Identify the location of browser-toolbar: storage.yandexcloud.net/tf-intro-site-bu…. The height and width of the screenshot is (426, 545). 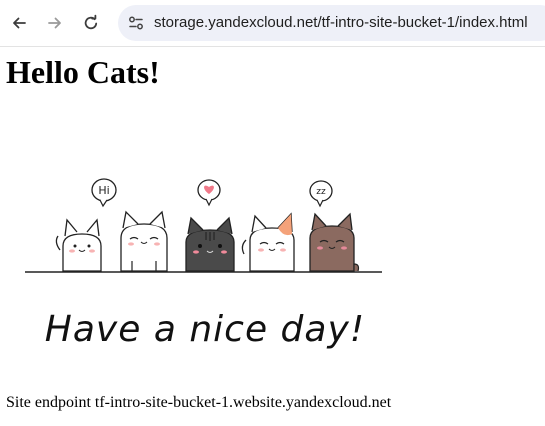
(272, 23).